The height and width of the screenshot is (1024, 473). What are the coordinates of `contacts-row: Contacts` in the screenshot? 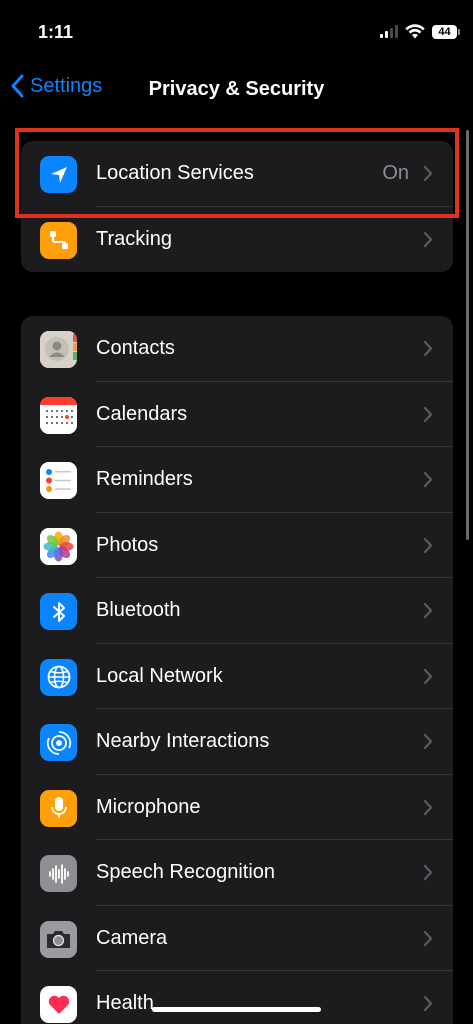 It's located at (237, 349).